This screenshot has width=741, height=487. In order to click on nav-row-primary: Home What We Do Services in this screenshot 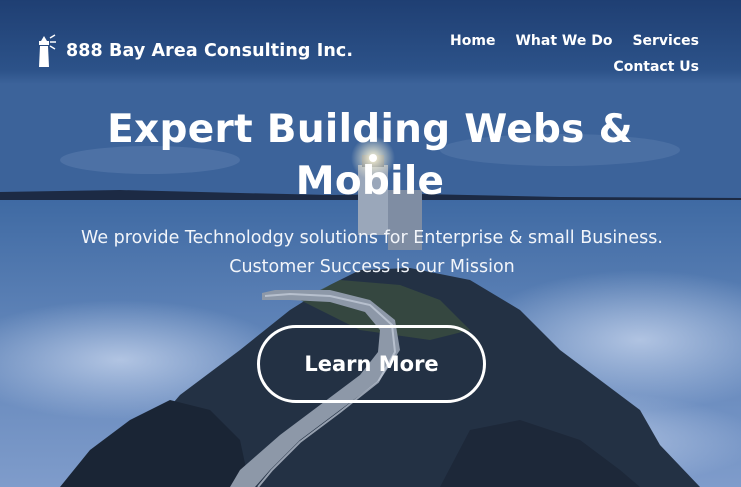, I will do `click(549, 41)`.